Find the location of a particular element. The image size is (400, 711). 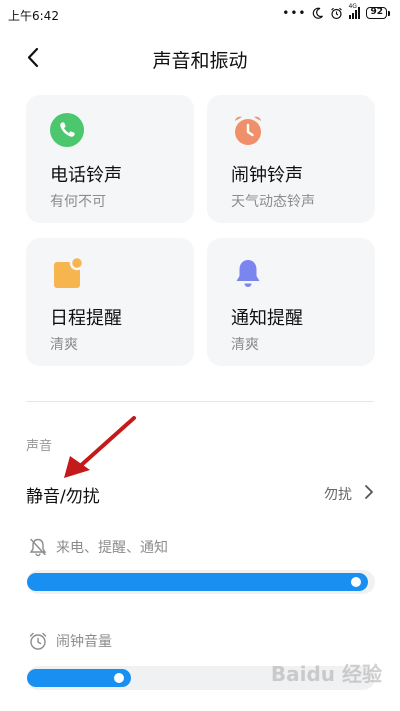

card-subtitle: 天气动态铃声 is located at coordinates (273, 202).